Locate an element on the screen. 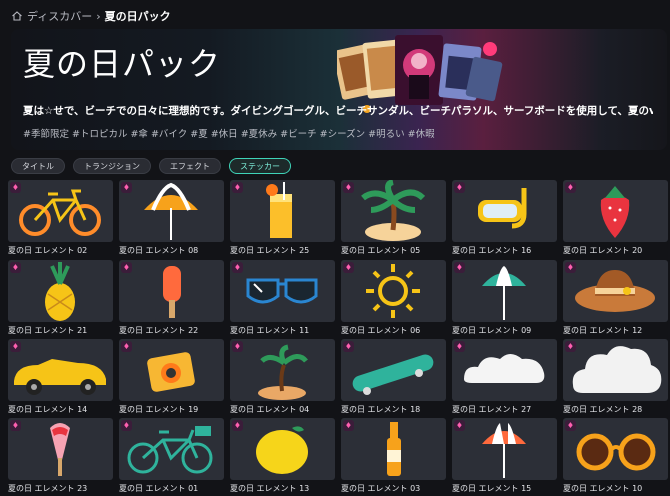 This screenshot has width=670, height=496. striped-umbrella-icon is located at coordinates (504, 450).